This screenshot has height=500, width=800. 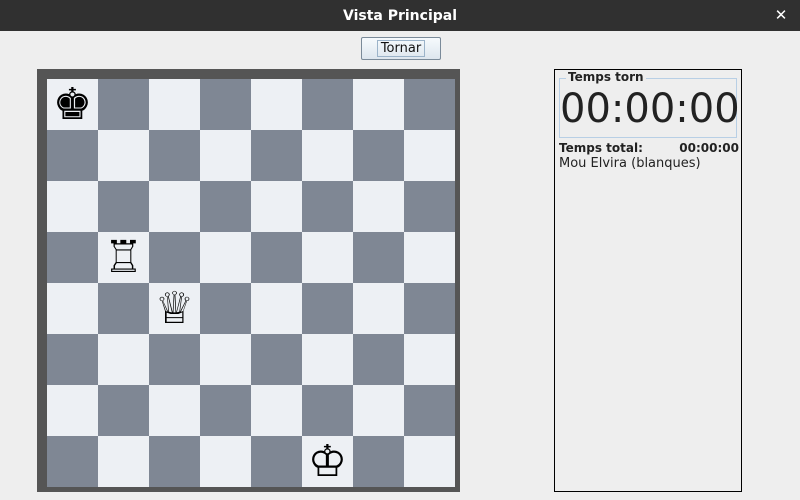 I want to click on white-king-icon: ♔, so click(x=327, y=461).